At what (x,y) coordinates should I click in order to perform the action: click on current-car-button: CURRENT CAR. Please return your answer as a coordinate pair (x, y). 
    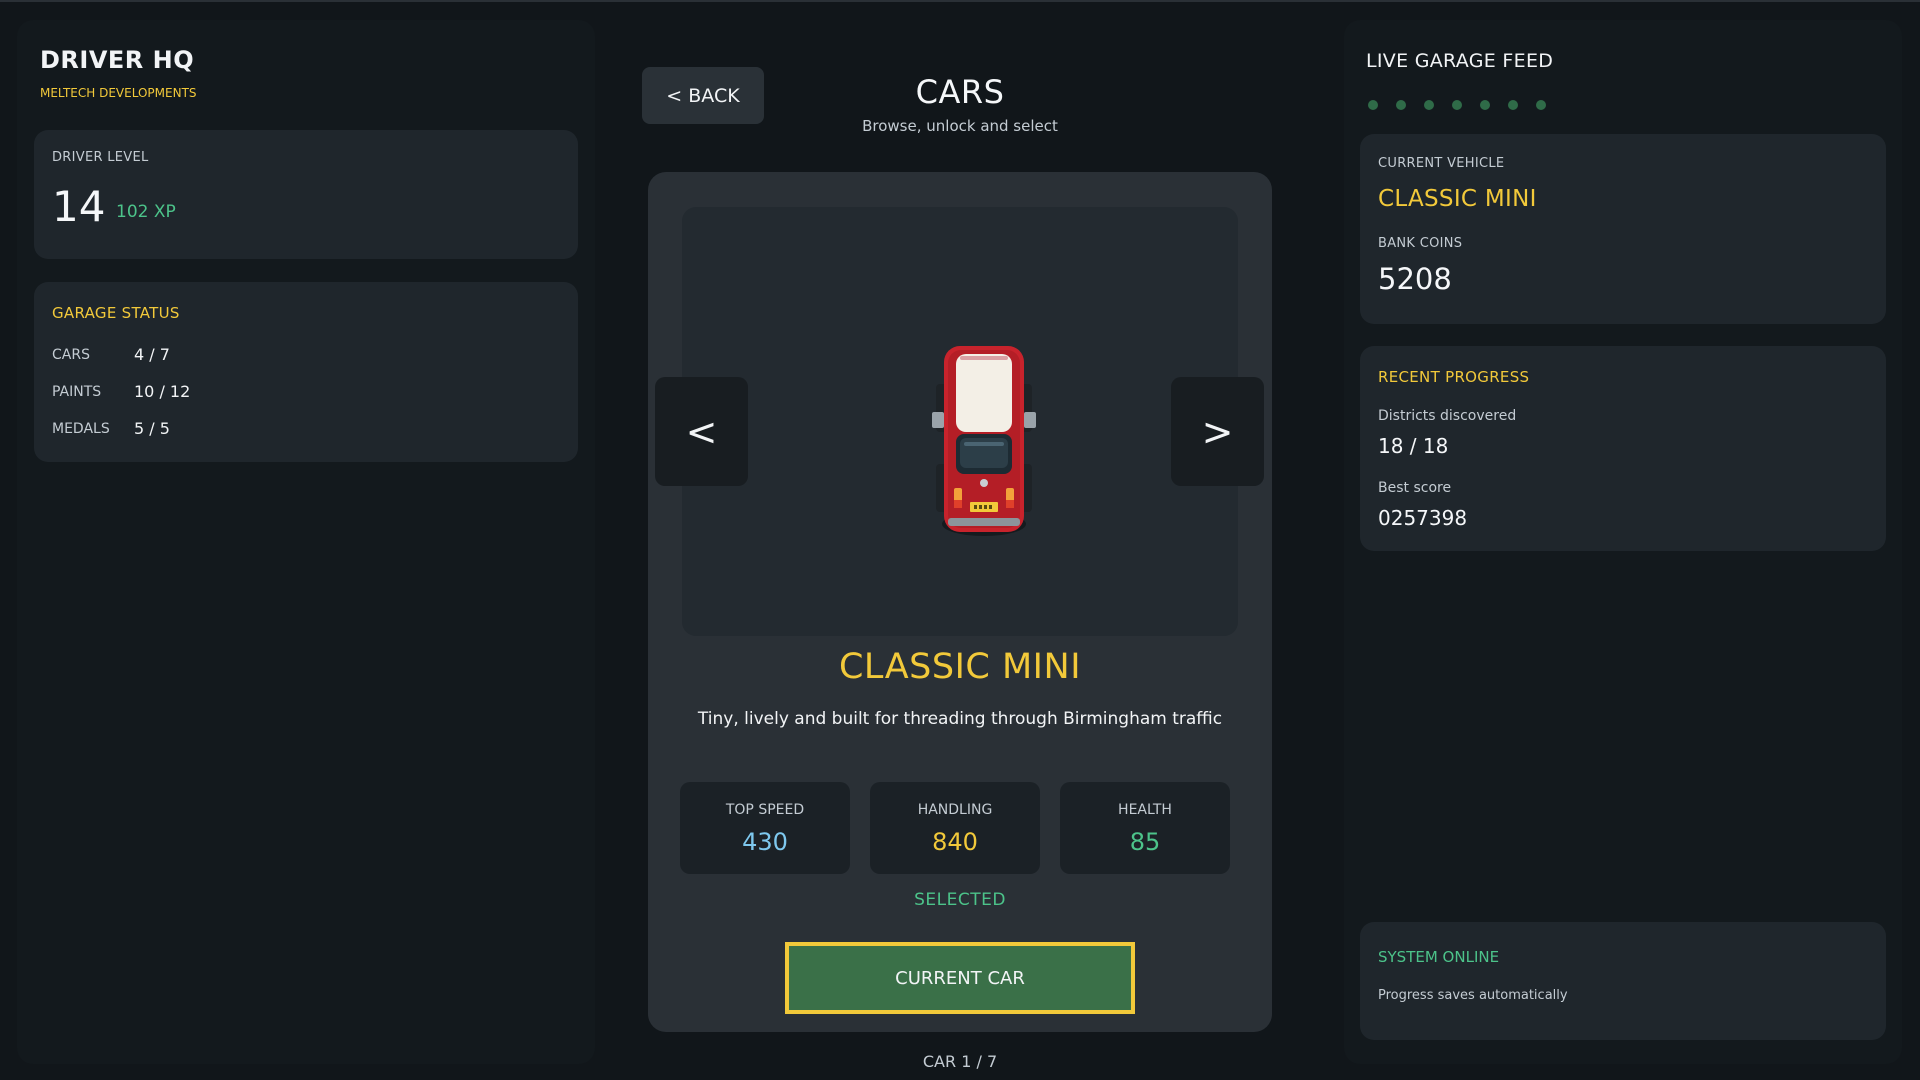
    Looking at the image, I should click on (960, 978).